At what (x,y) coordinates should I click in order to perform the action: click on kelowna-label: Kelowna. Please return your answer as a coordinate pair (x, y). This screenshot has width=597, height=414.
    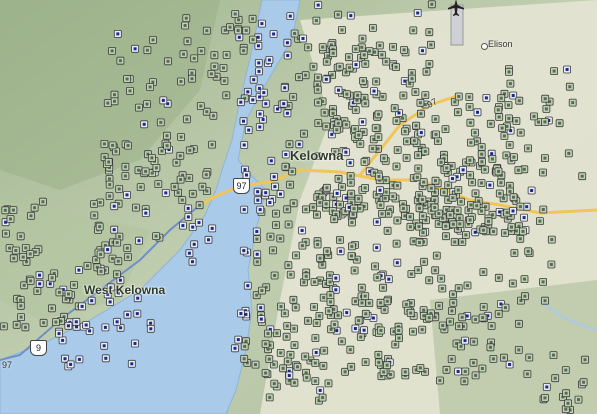
    Looking at the image, I should click on (316, 155).